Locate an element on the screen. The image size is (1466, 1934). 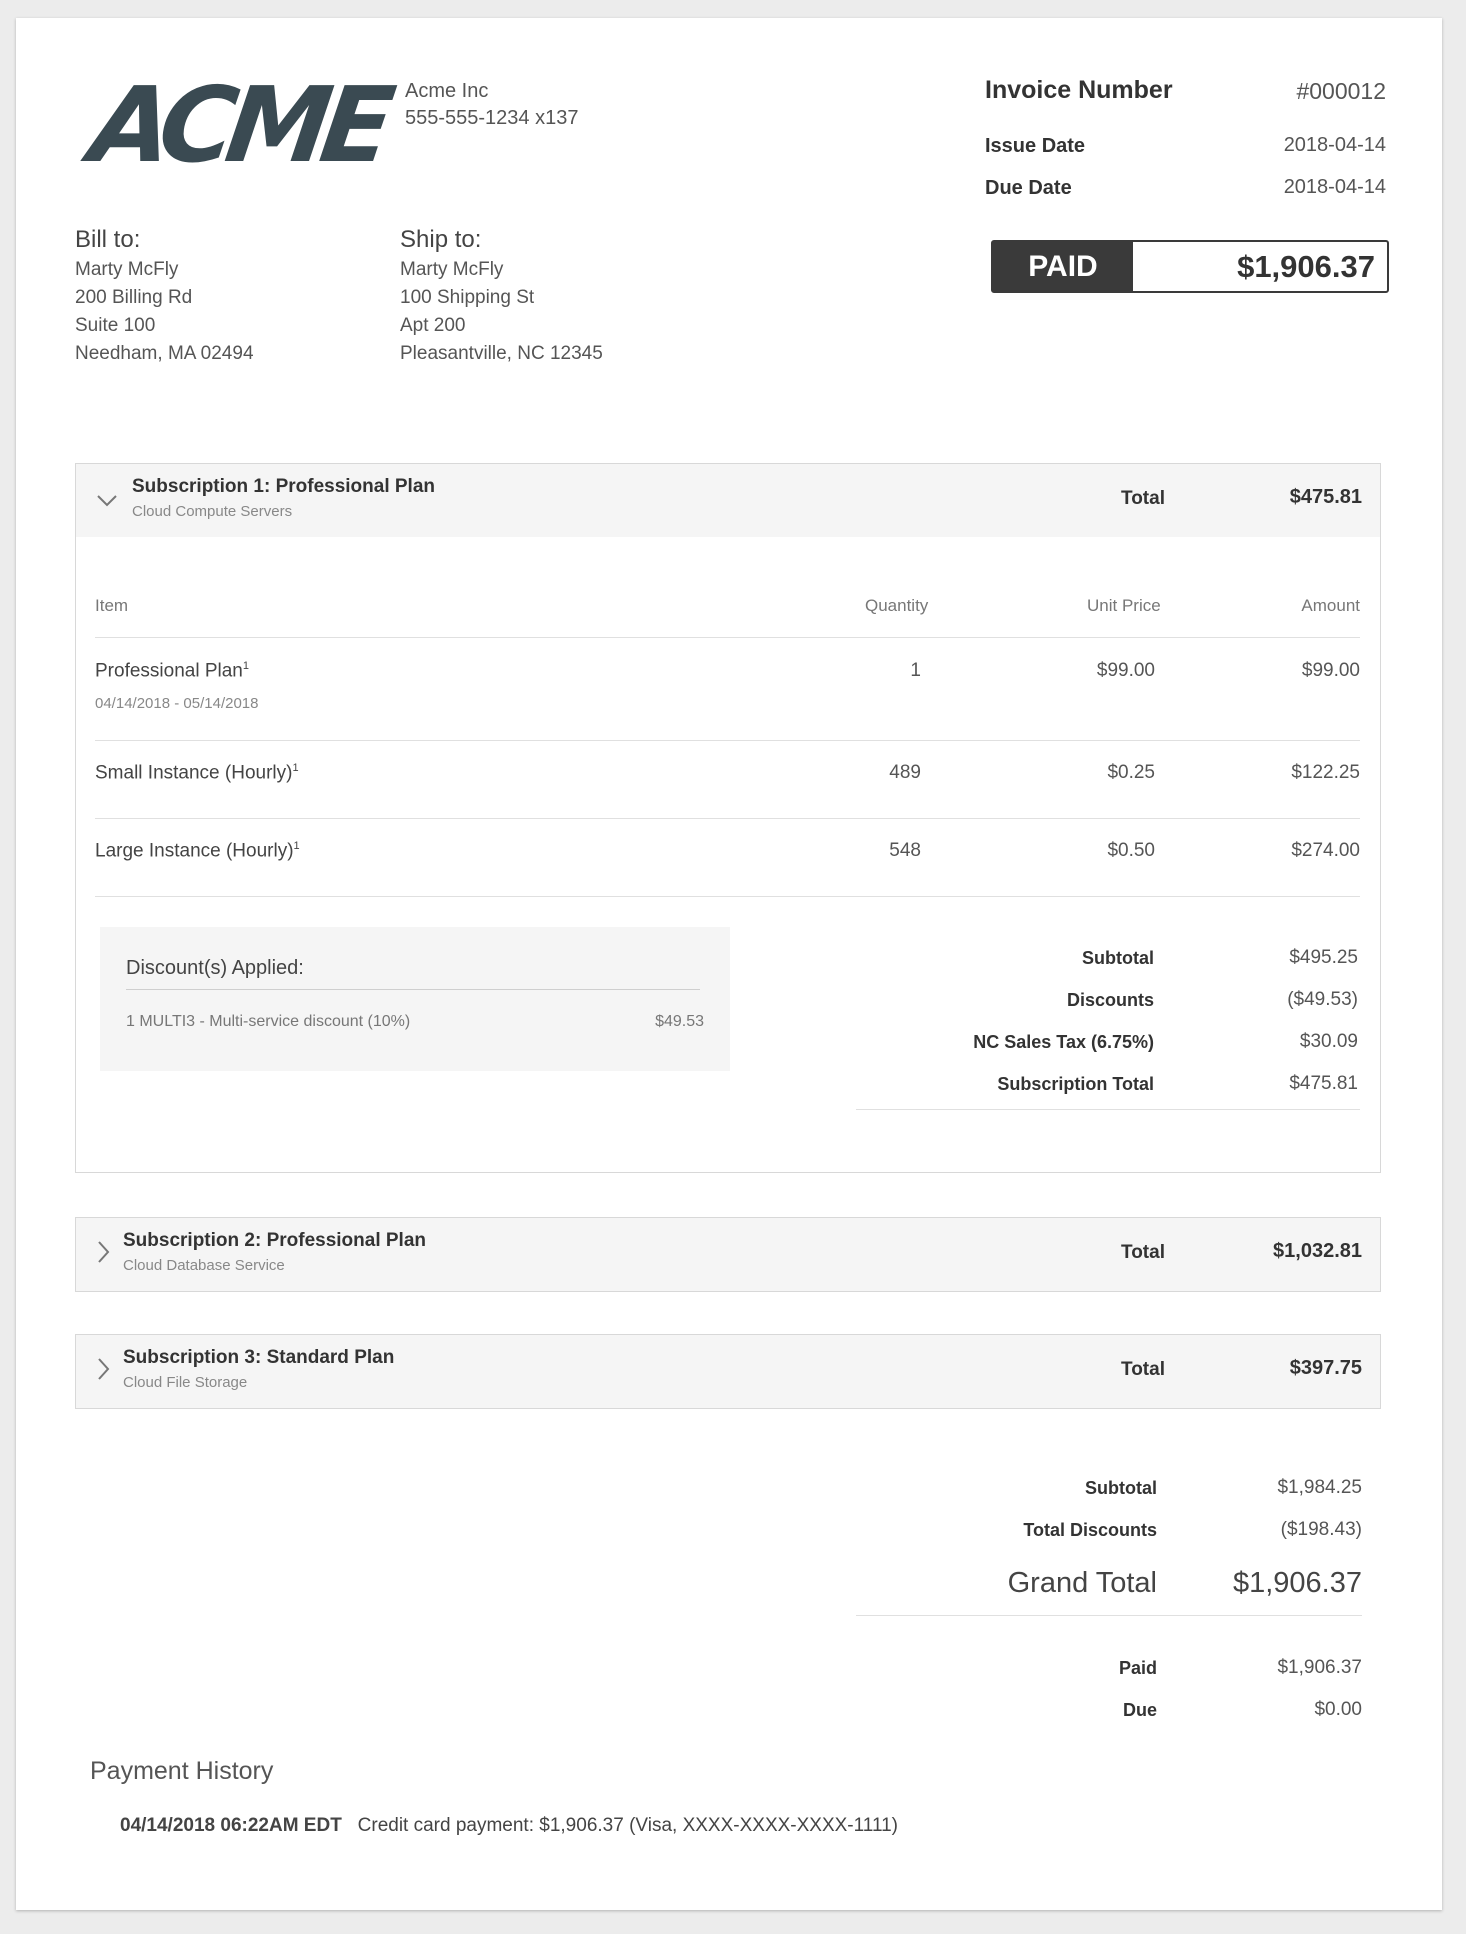
grand-total: $1,906.37 is located at coordinates (1297, 1583).